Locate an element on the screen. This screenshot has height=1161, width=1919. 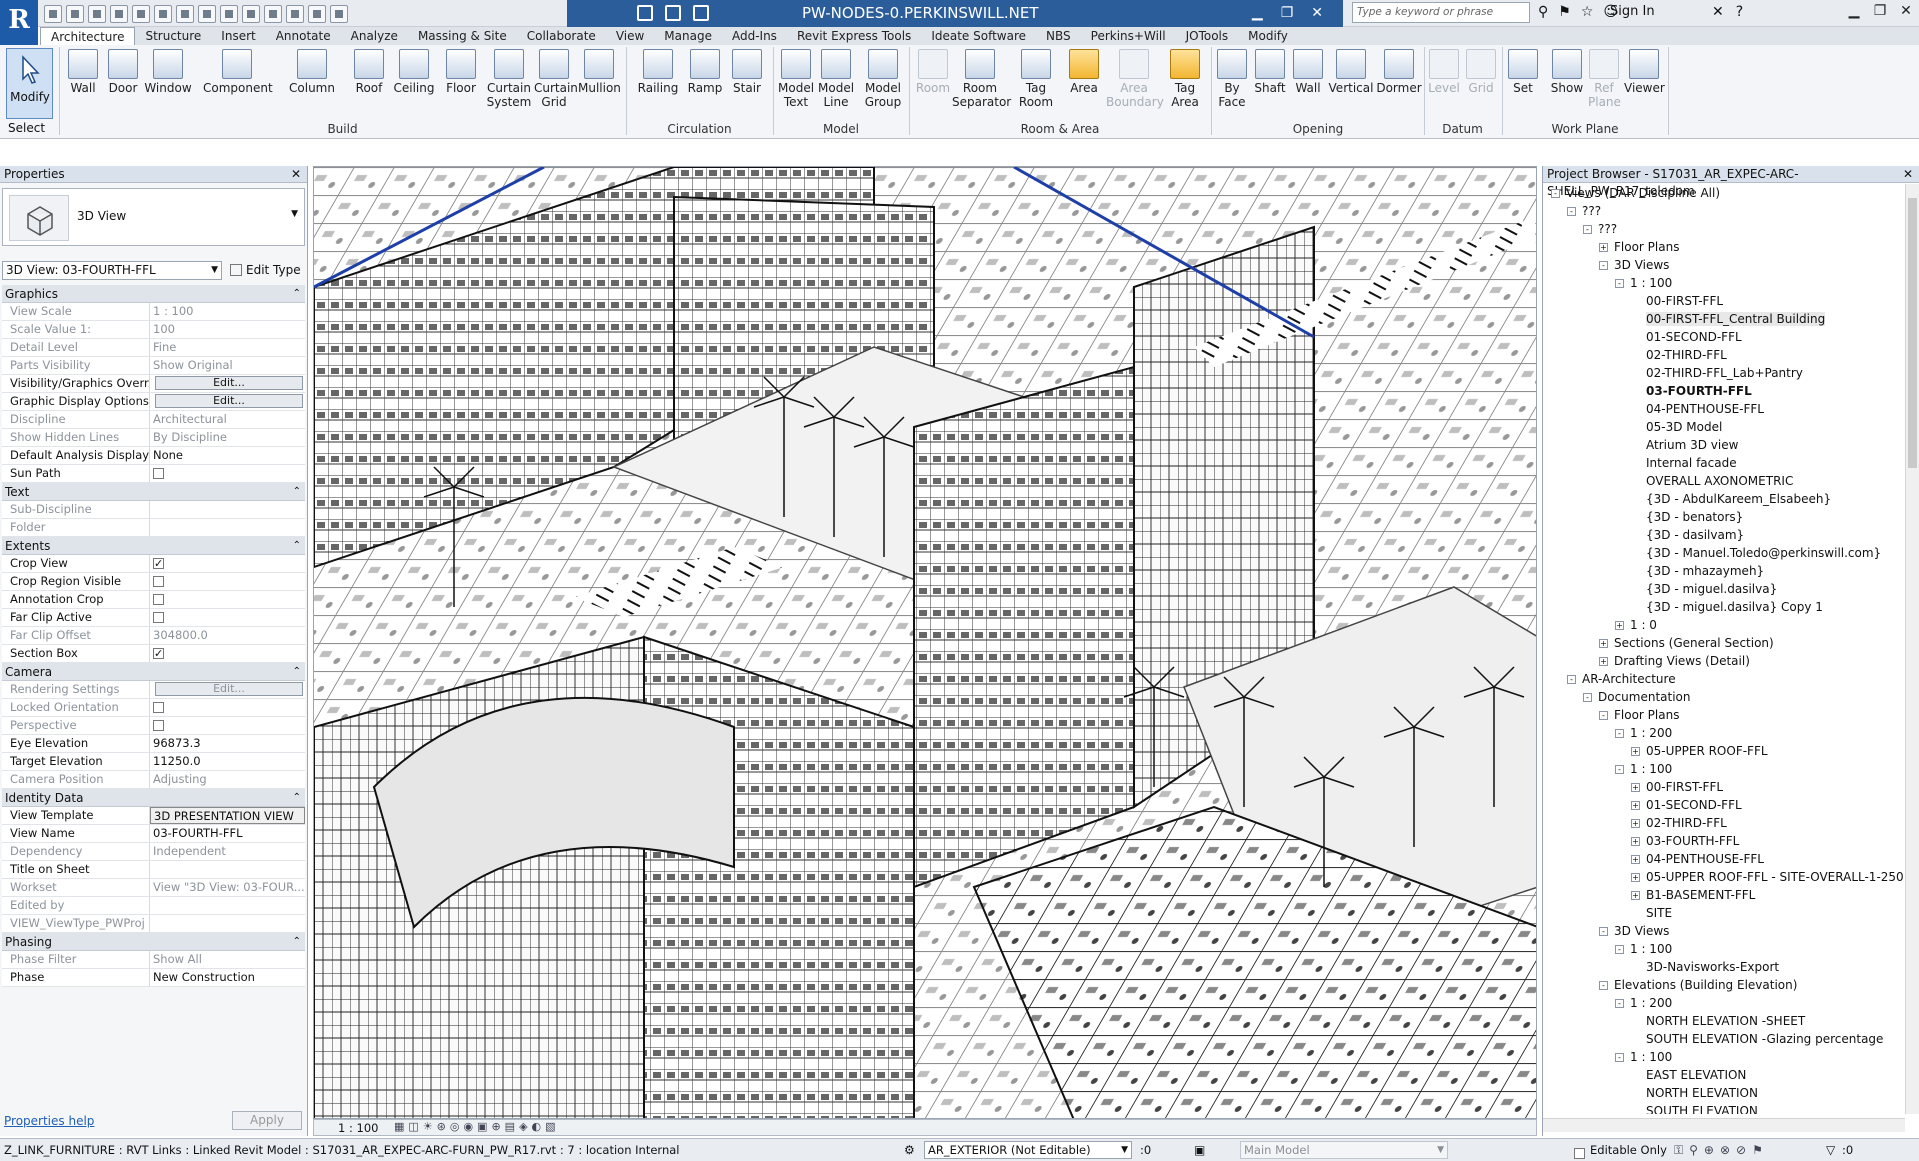
area-button: Area is located at coordinates (1084, 72).